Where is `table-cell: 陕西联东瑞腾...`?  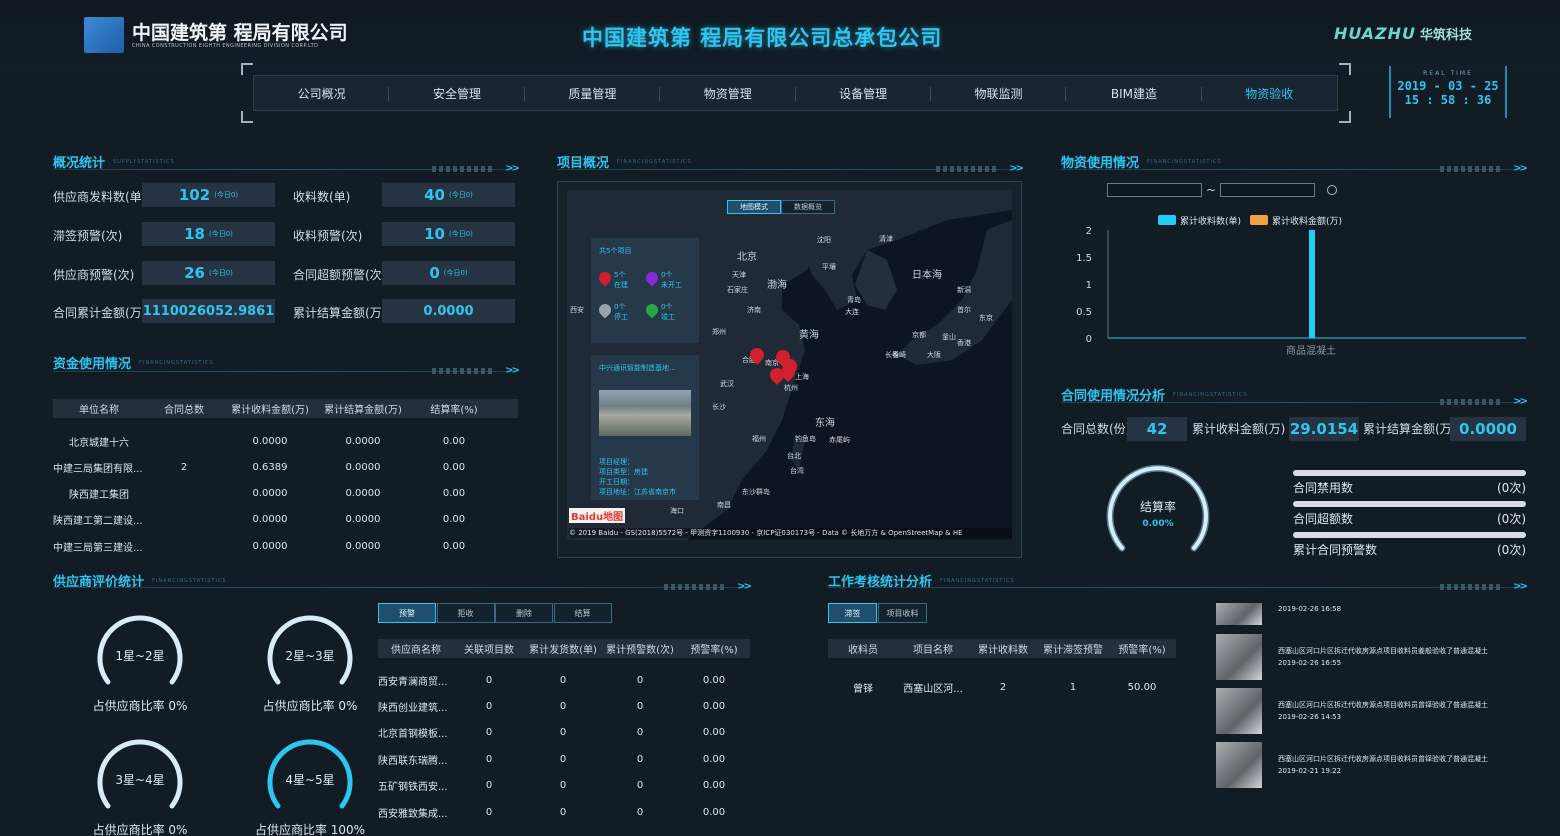
table-cell: 陕西联东瑞腾... is located at coordinates (413, 761).